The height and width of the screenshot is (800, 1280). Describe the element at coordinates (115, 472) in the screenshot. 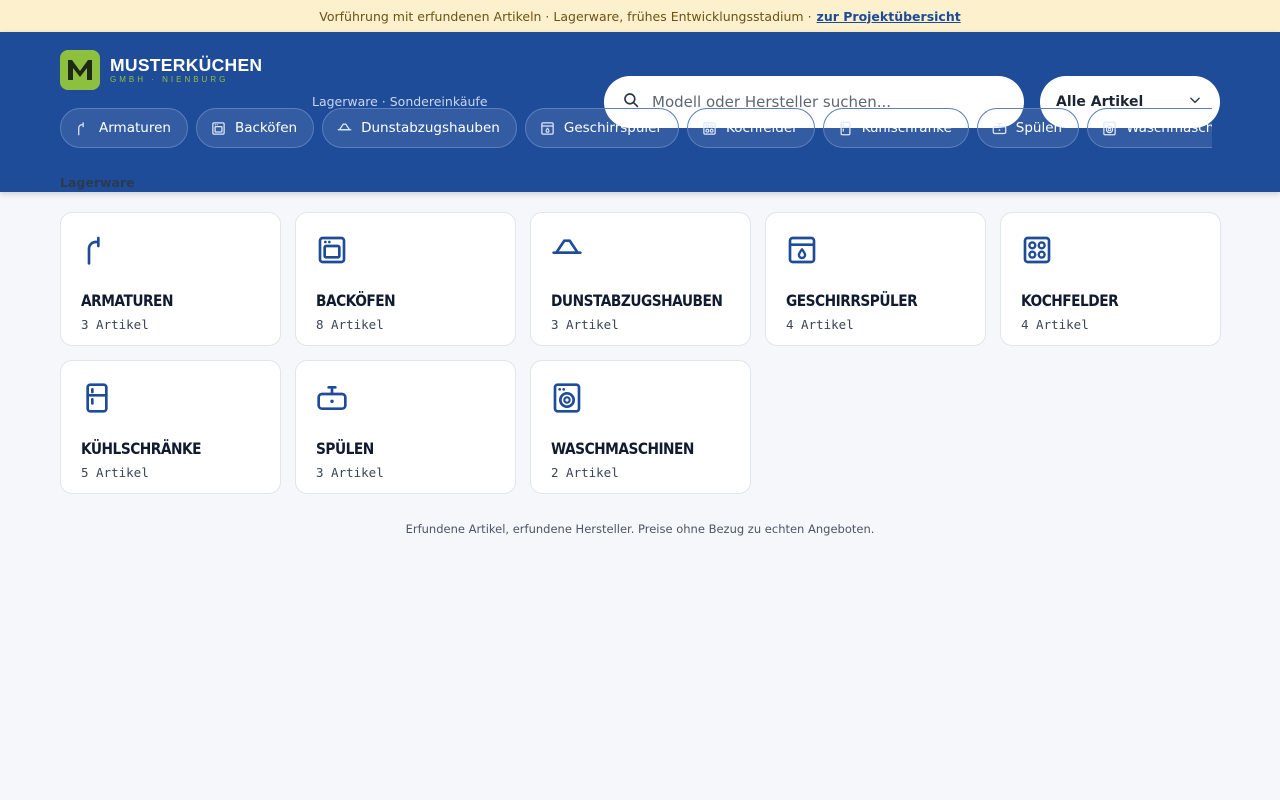

I see `category-count: 5 Artikel` at that location.